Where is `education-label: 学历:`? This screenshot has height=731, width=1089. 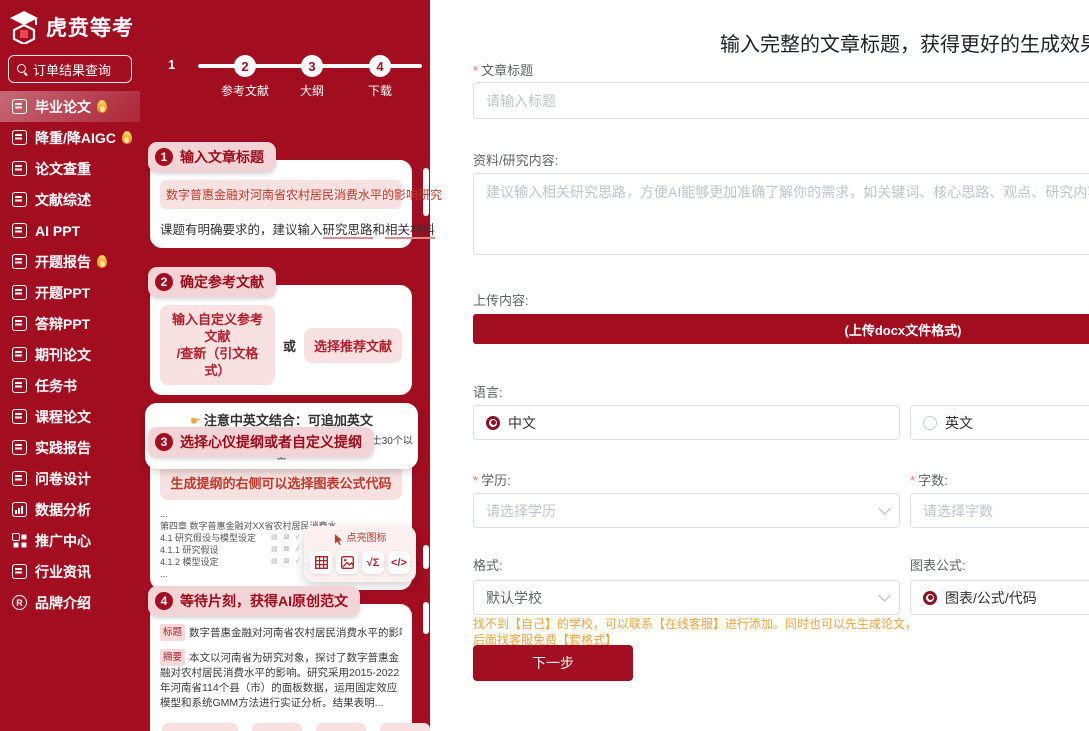 education-label: 学历: is located at coordinates (492, 479).